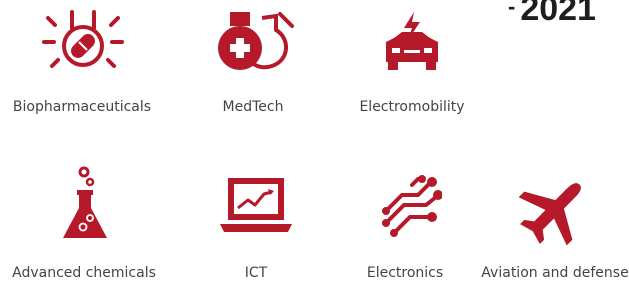  I want to click on circuit-icon, so click(412, 206).